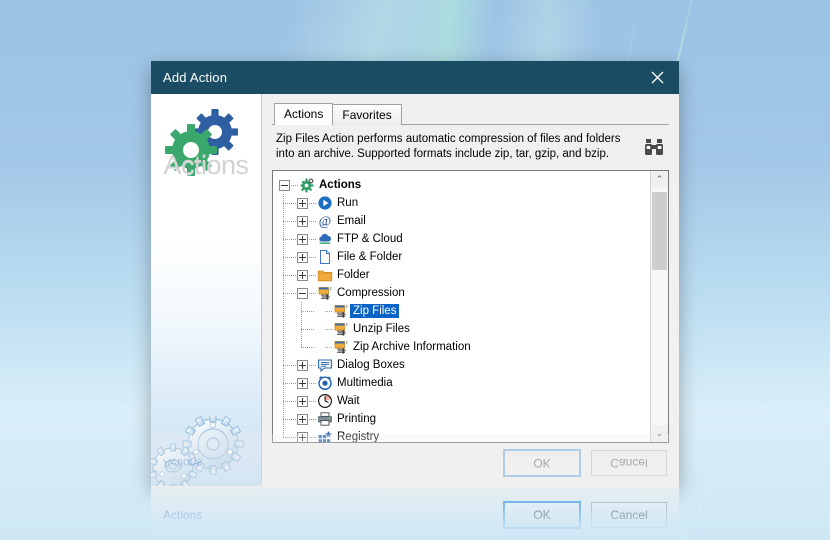  What do you see at coordinates (659, 231) in the screenshot?
I see `scrollbar-thumb` at bounding box center [659, 231].